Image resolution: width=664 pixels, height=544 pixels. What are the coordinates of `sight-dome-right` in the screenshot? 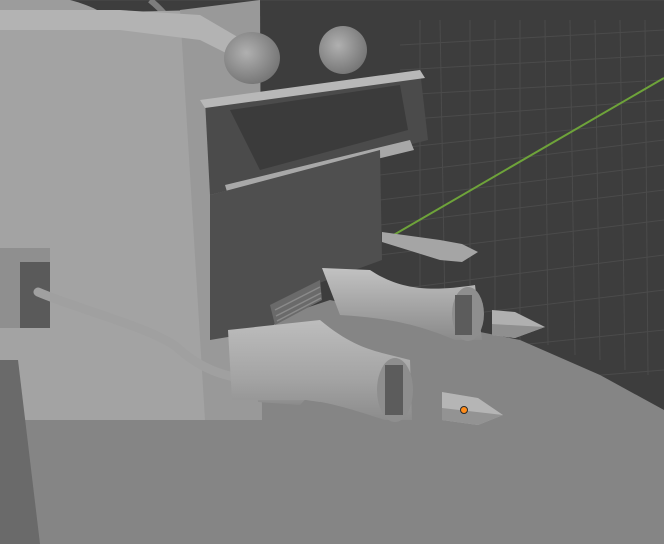 It's located at (343, 50).